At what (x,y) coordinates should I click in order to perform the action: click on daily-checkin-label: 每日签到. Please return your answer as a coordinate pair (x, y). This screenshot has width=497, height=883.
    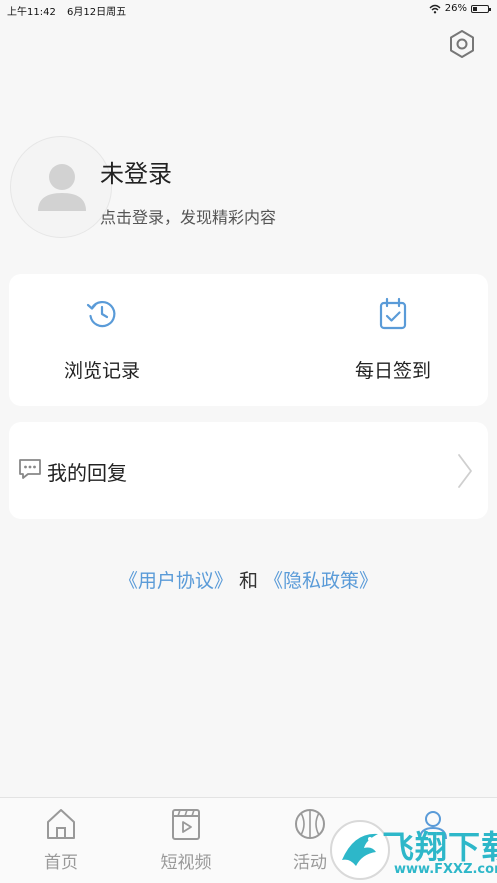
    Looking at the image, I should click on (392, 371).